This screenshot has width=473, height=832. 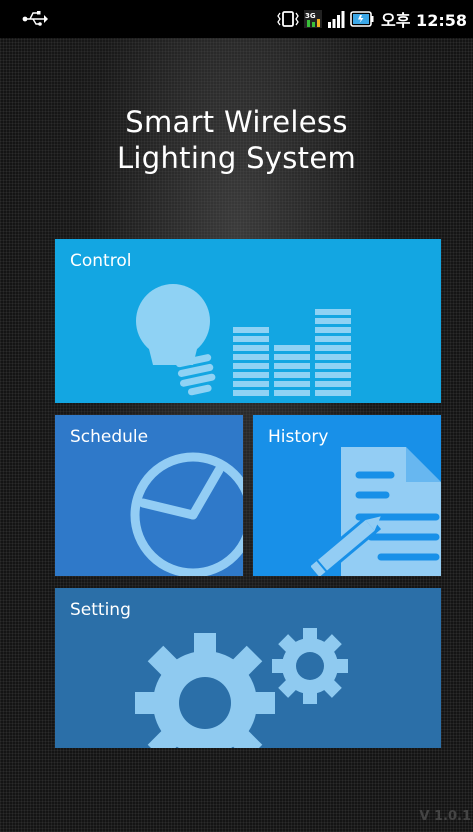 What do you see at coordinates (445, 816) in the screenshot?
I see `version-label: V 1.0.1` at bounding box center [445, 816].